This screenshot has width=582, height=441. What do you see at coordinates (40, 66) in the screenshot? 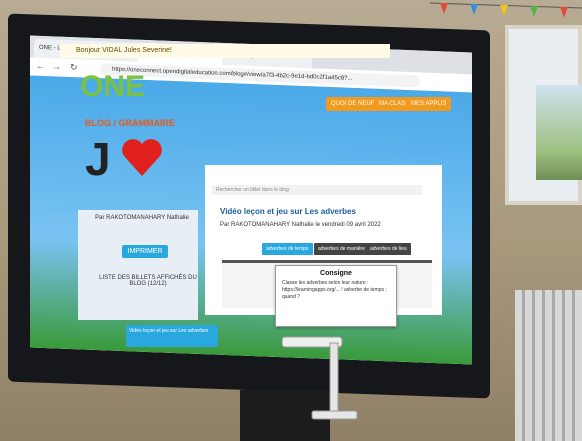
I see `back-icon: ←` at bounding box center [40, 66].